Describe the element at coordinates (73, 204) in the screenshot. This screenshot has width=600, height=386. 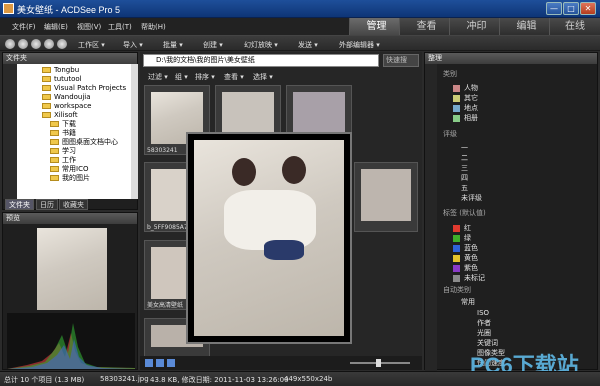
I see `tab-favorites: 收藏夹` at that location.